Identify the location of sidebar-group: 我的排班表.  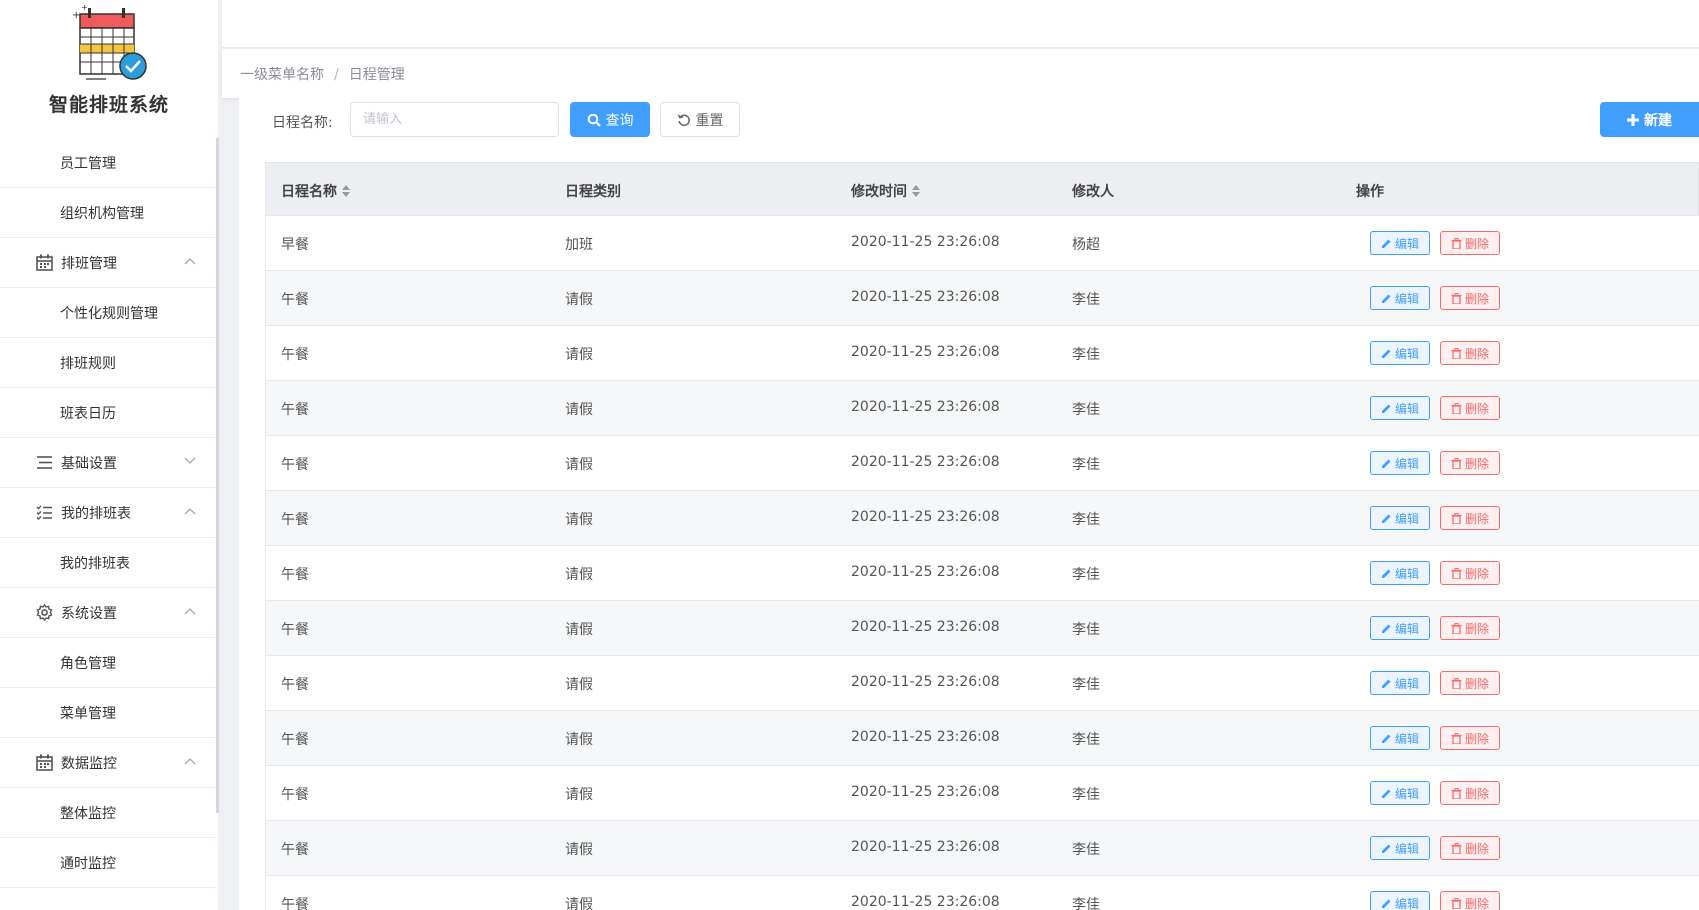
(108, 513).